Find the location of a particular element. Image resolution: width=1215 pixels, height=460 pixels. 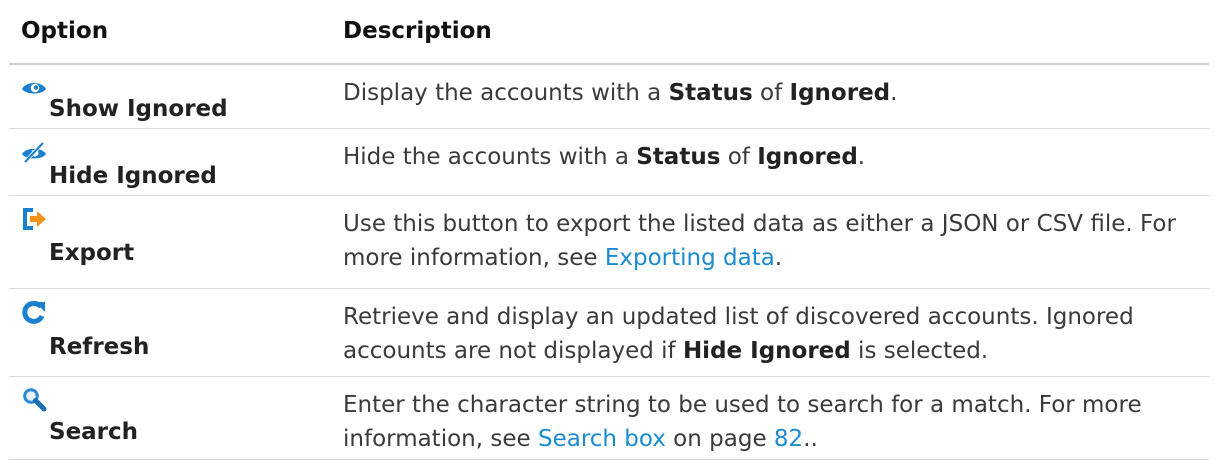

description-text: is selected. is located at coordinates (919, 351).